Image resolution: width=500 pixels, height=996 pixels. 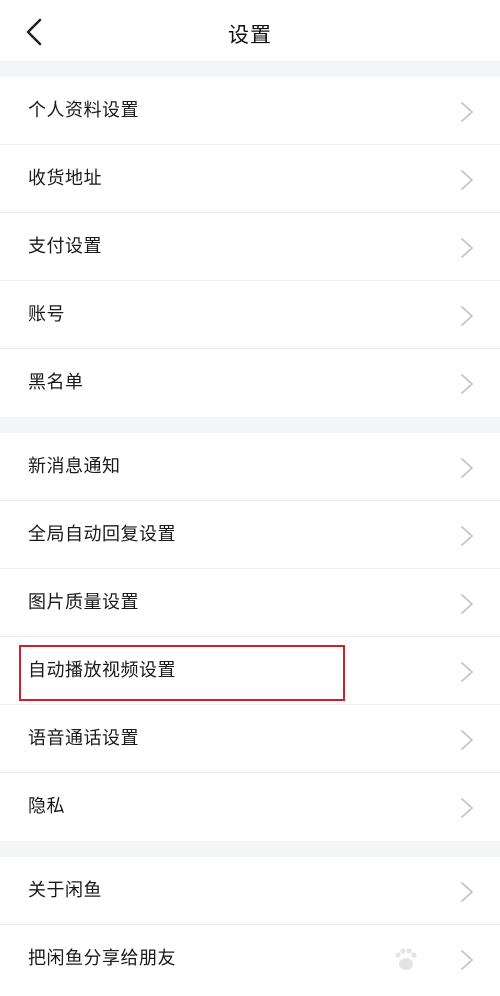 I want to click on settings-row-privacy: 隐私, so click(x=250, y=807).